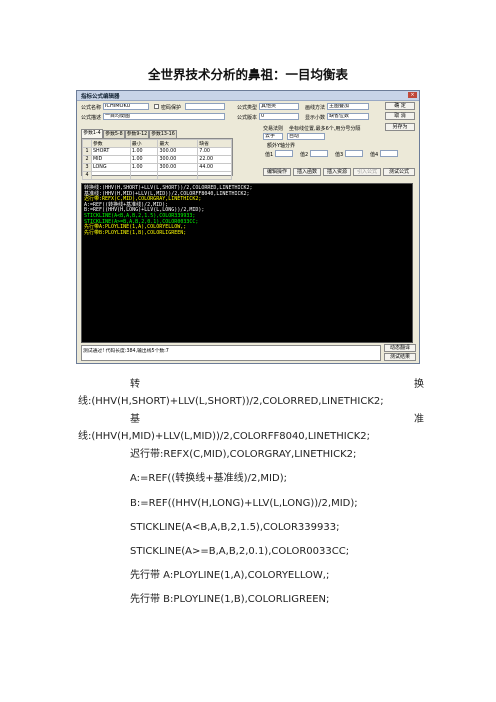  Describe the element at coordinates (273, 129) in the screenshot. I see `cross-rule-label: 交易法则` at that location.